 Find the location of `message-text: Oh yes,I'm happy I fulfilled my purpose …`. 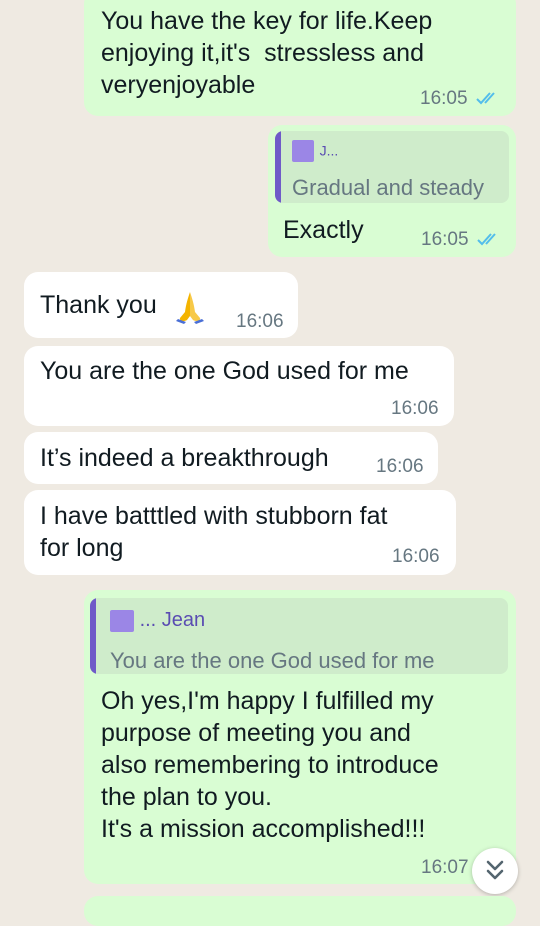

message-text: Oh yes,I'm happy I fulfilled my purpose … is located at coordinates (270, 765).